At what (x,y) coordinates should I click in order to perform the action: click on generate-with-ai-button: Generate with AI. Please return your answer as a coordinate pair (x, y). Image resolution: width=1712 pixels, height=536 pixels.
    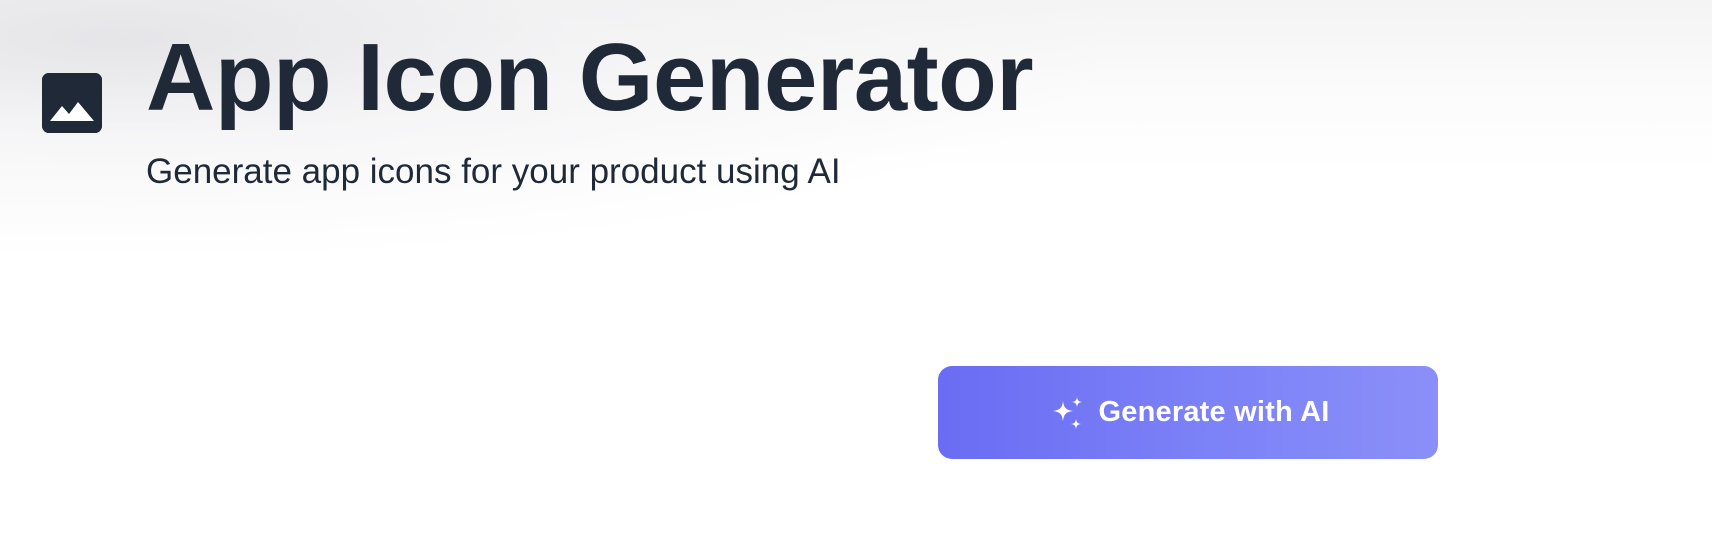
    Looking at the image, I should click on (1188, 412).